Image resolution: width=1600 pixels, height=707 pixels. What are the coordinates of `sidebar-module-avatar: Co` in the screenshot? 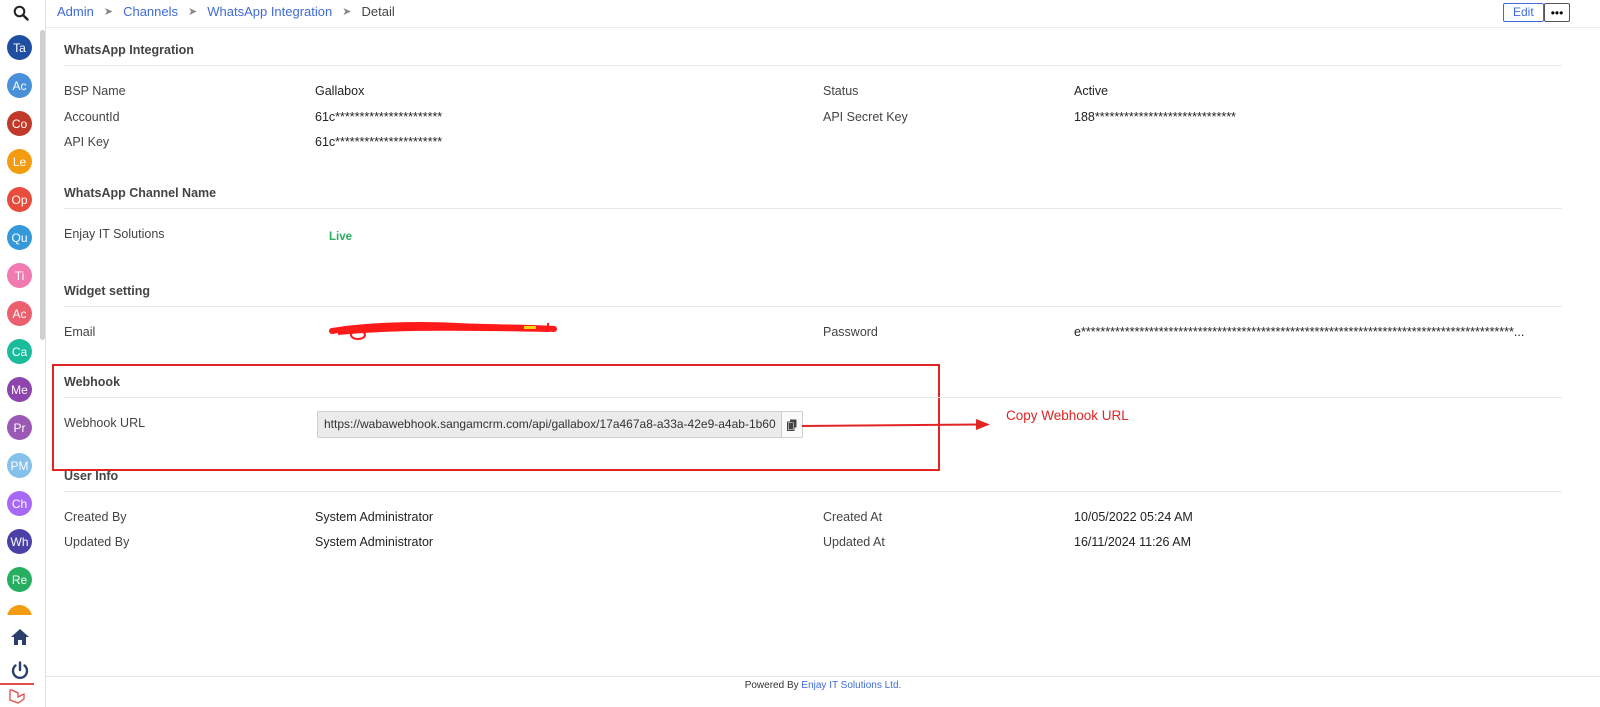 It's located at (19, 123).